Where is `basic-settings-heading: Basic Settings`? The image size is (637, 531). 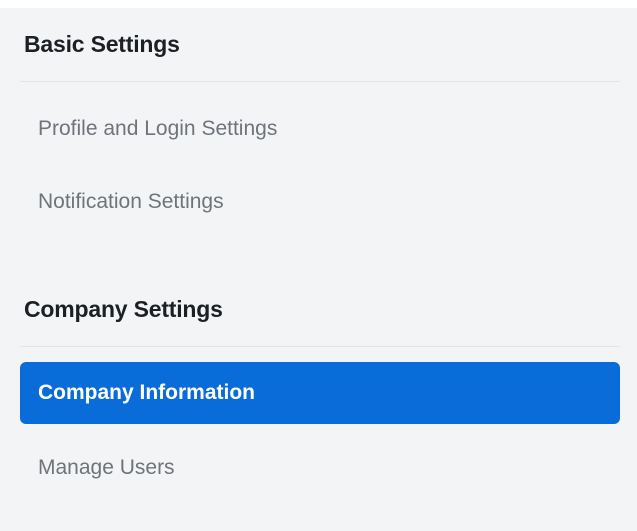 basic-settings-heading: Basic Settings is located at coordinates (102, 44).